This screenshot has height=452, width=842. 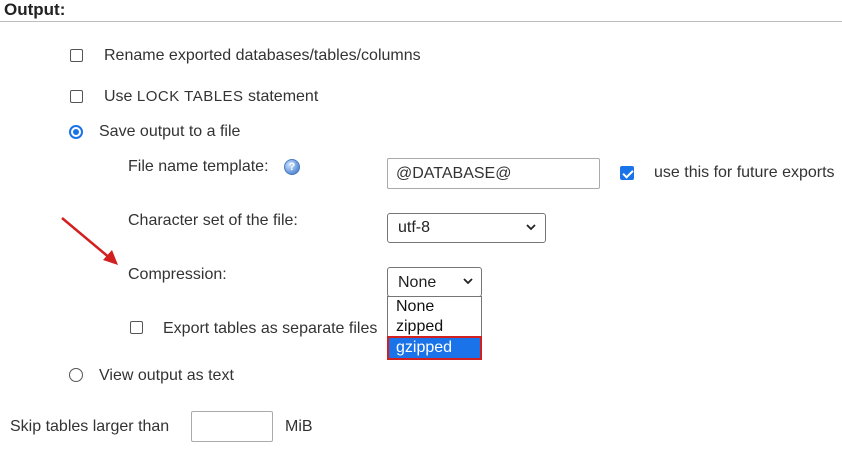 What do you see at coordinates (76, 132) in the screenshot?
I see `save-to-file-radio` at bounding box center [76, 132].